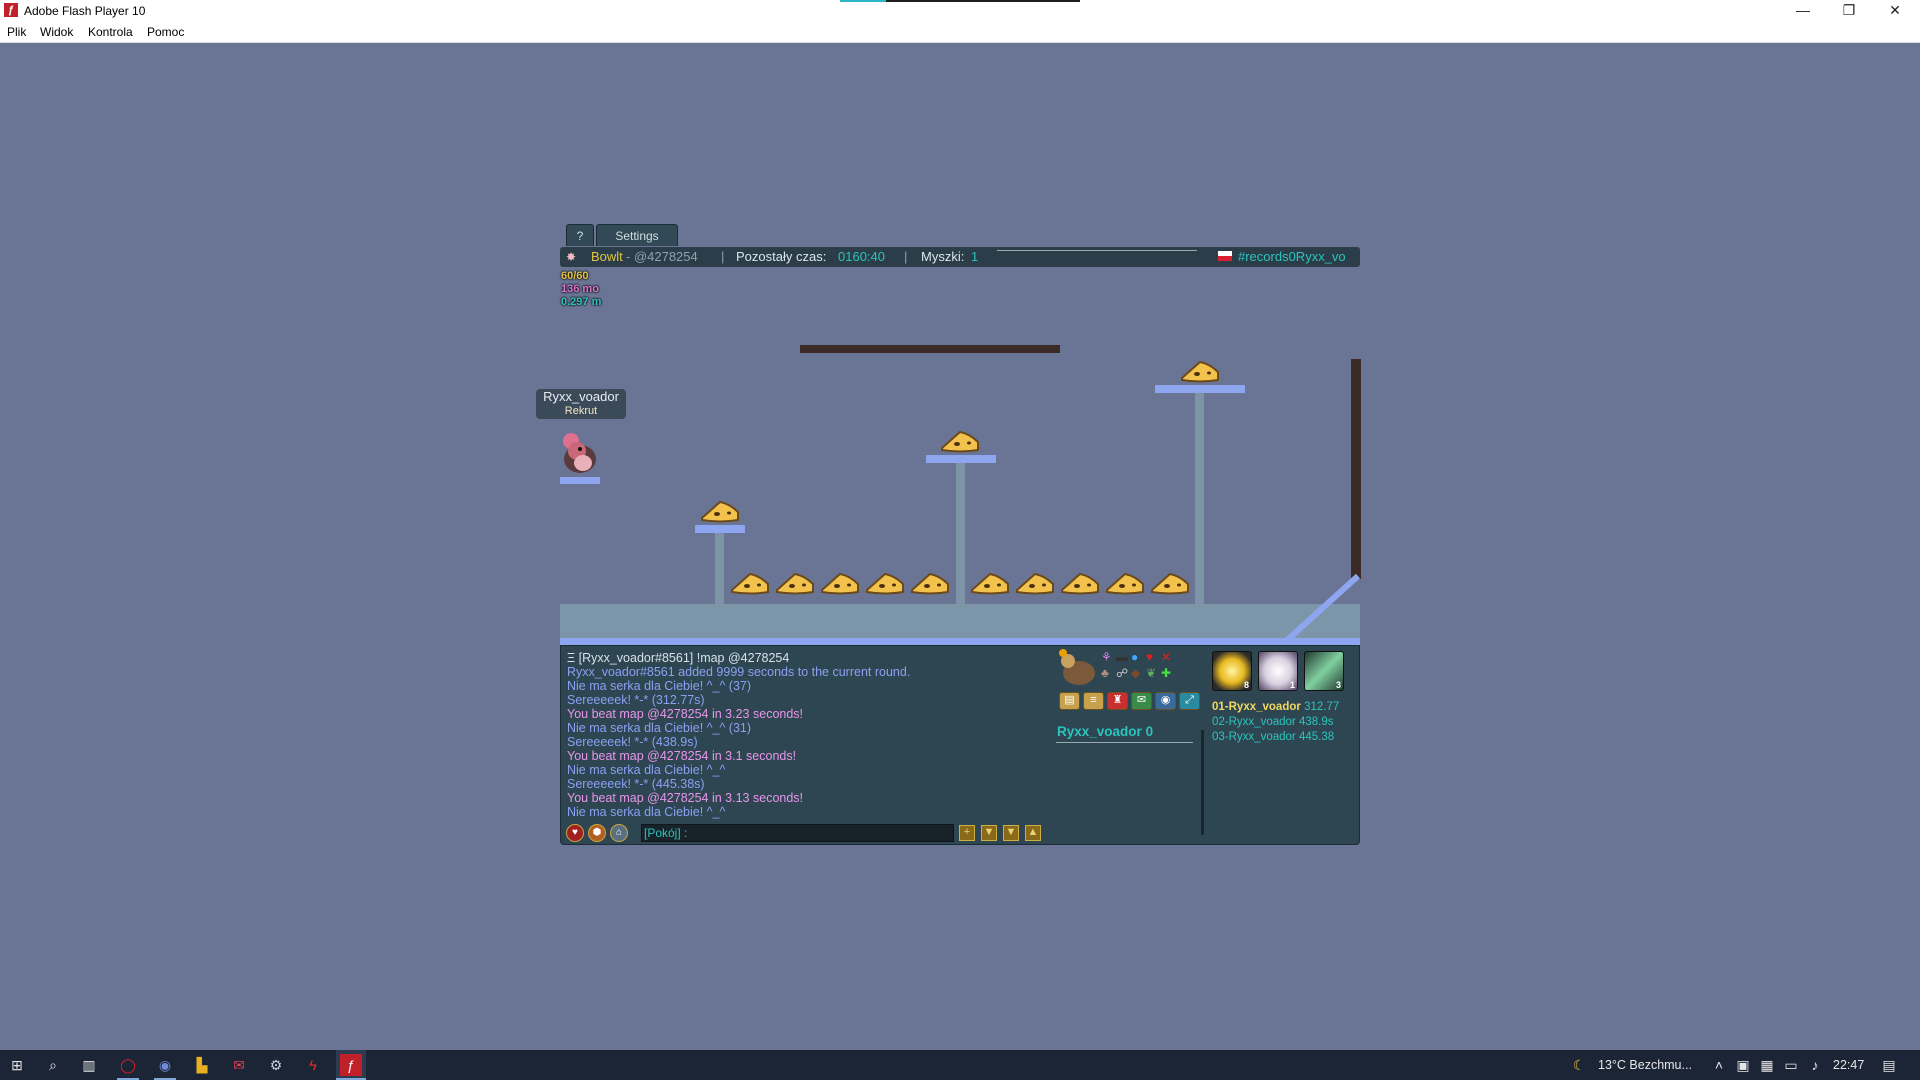 The height and width of the screenshot is (1080, 1920). What do you see at coordinates (960, 1) in the screenshot?
I see `title-progress-bar` at bounding box center [960, 1].